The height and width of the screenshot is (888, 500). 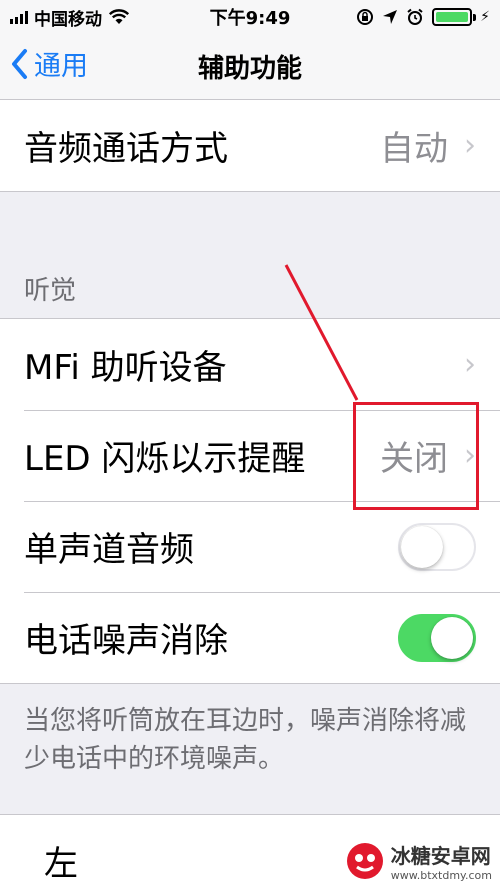 I want to click on status-time: 下午9:49, so click(x=250, y=18).